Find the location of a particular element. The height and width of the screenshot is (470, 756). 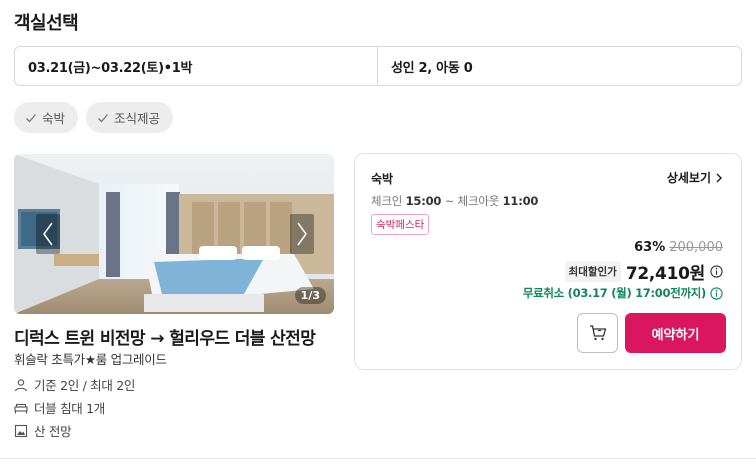

add-to-cart-button is located at coordinates (597, 333).